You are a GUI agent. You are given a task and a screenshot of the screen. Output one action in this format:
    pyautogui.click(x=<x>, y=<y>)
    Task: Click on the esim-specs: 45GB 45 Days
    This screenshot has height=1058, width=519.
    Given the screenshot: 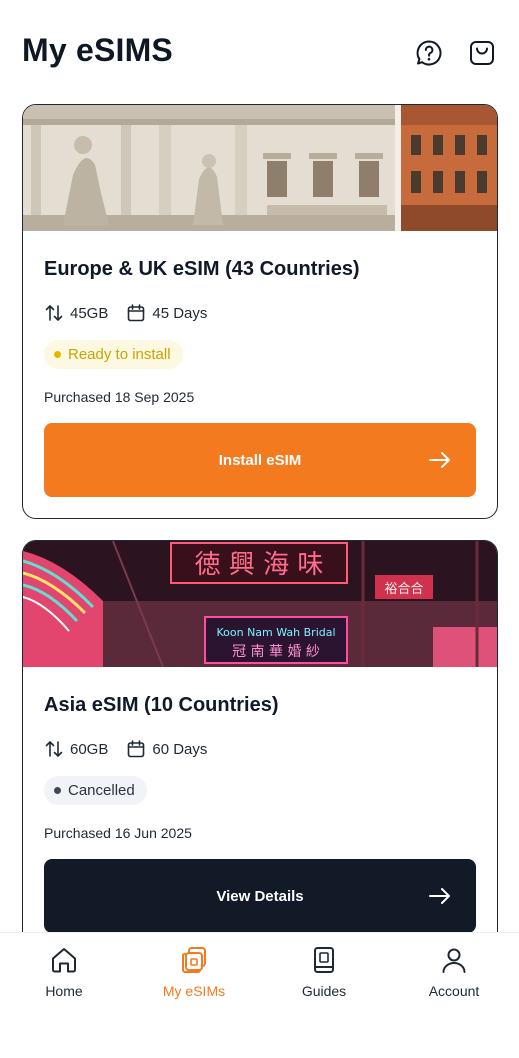 What is the action you would take?
    pyautogui.click(x=134, y=313)
    